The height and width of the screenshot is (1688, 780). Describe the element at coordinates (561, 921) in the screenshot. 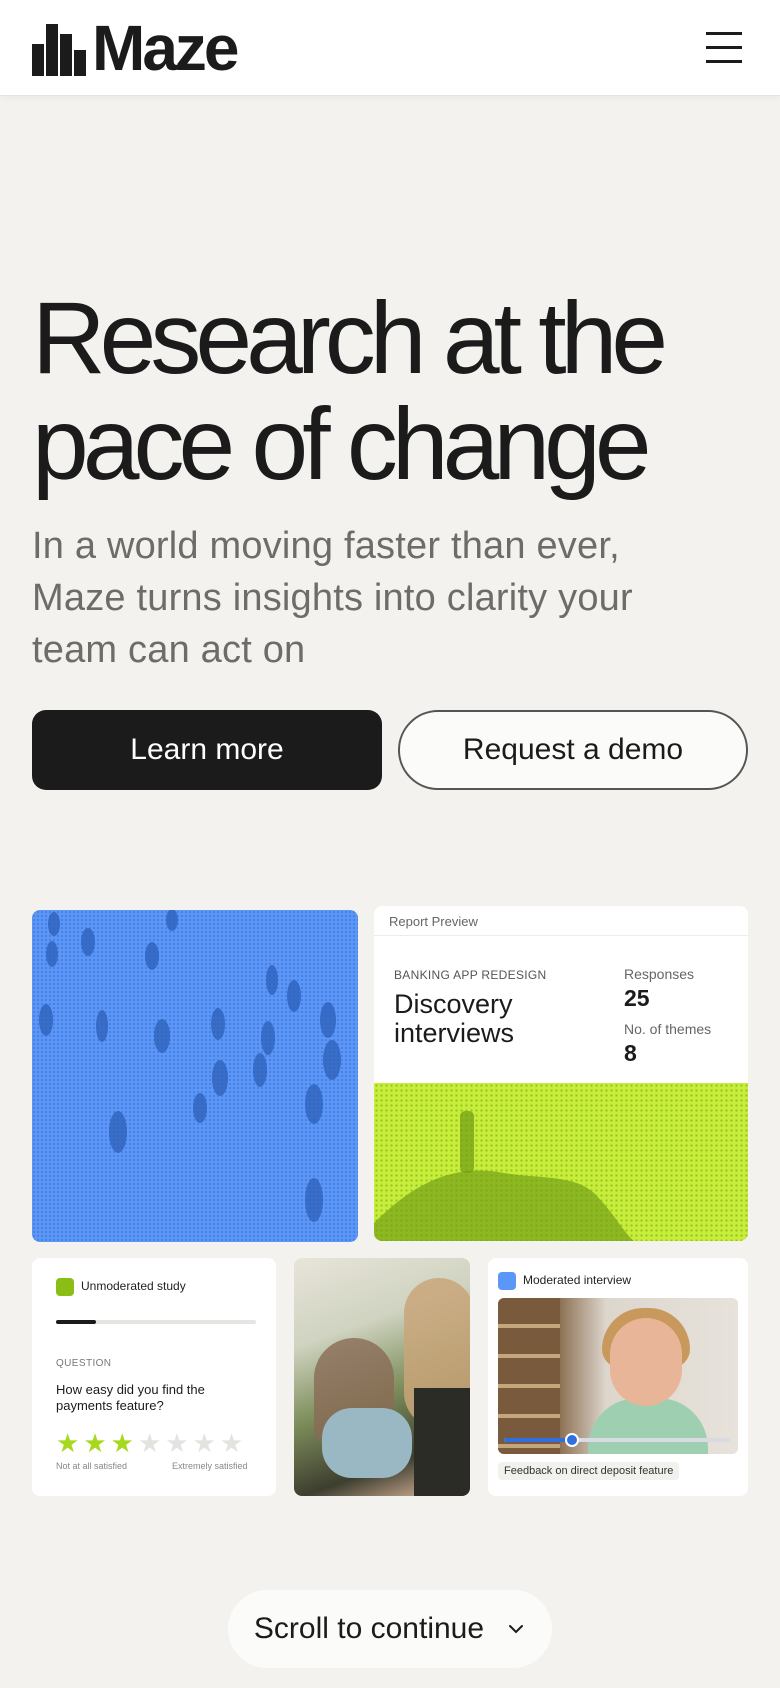

I see `report-header: Report Preview` at that location.